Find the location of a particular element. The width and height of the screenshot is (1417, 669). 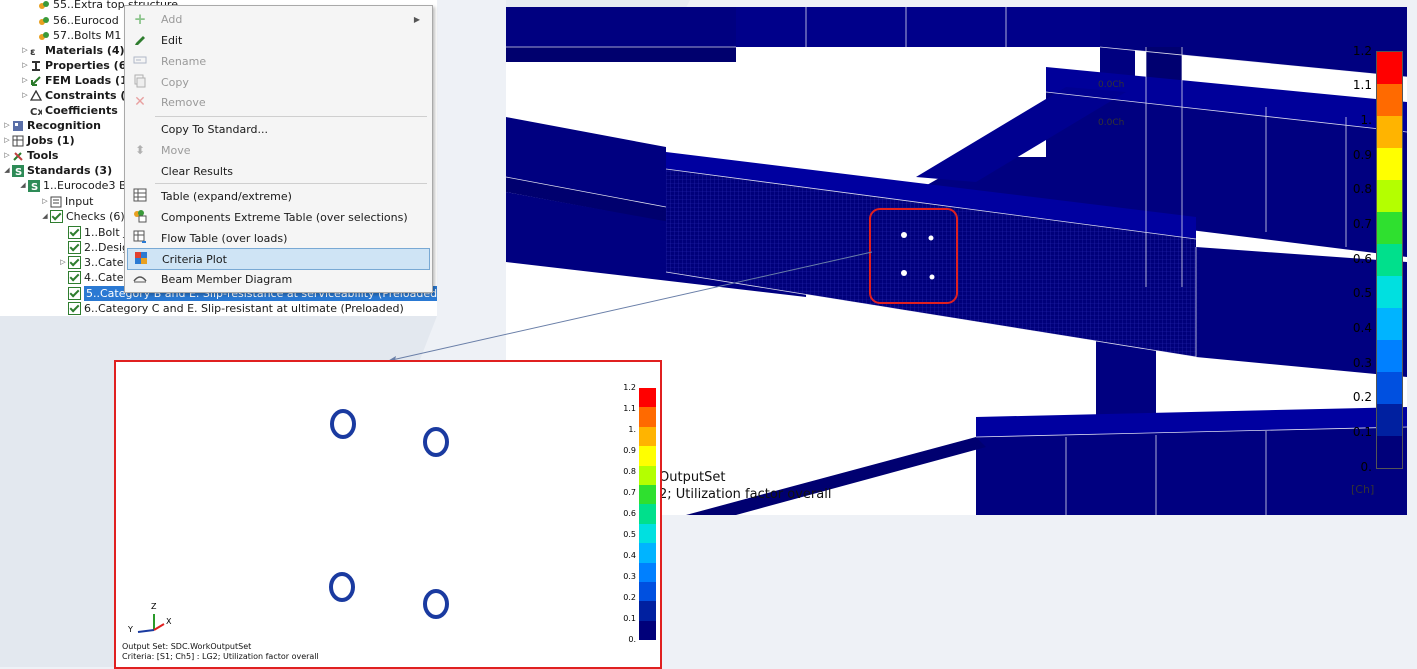

legend-tick-label: 0.6 is located at coordinates (629, 514).